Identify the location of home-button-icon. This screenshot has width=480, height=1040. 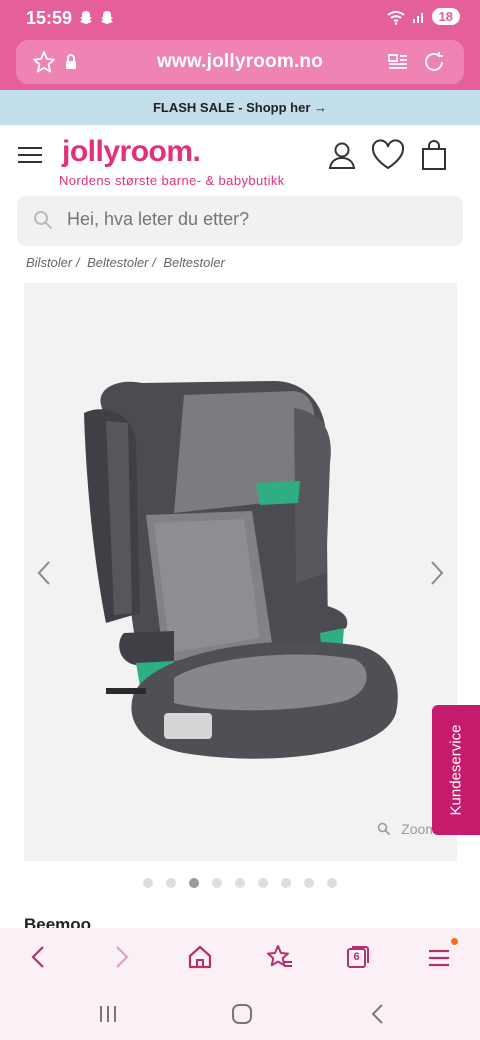
(242, 1014).